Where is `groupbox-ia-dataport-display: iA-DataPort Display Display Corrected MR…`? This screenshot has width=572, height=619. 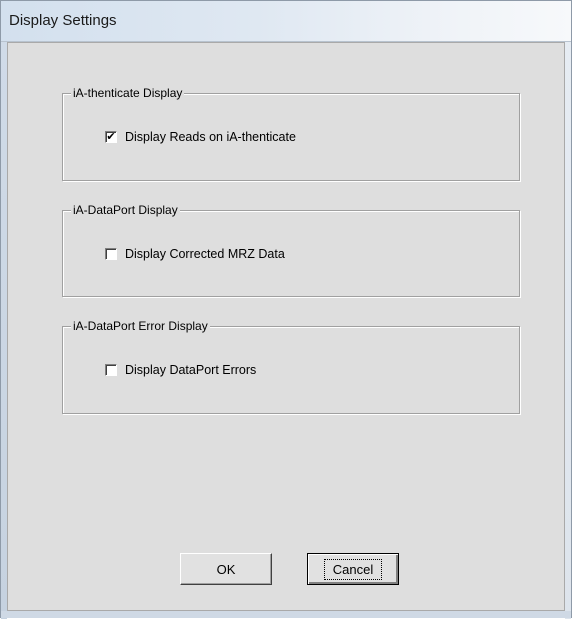
groupbox-ia-dataport-display: iA-DataPort Display Display Corrected MR… is located at coordinates (291, 250).